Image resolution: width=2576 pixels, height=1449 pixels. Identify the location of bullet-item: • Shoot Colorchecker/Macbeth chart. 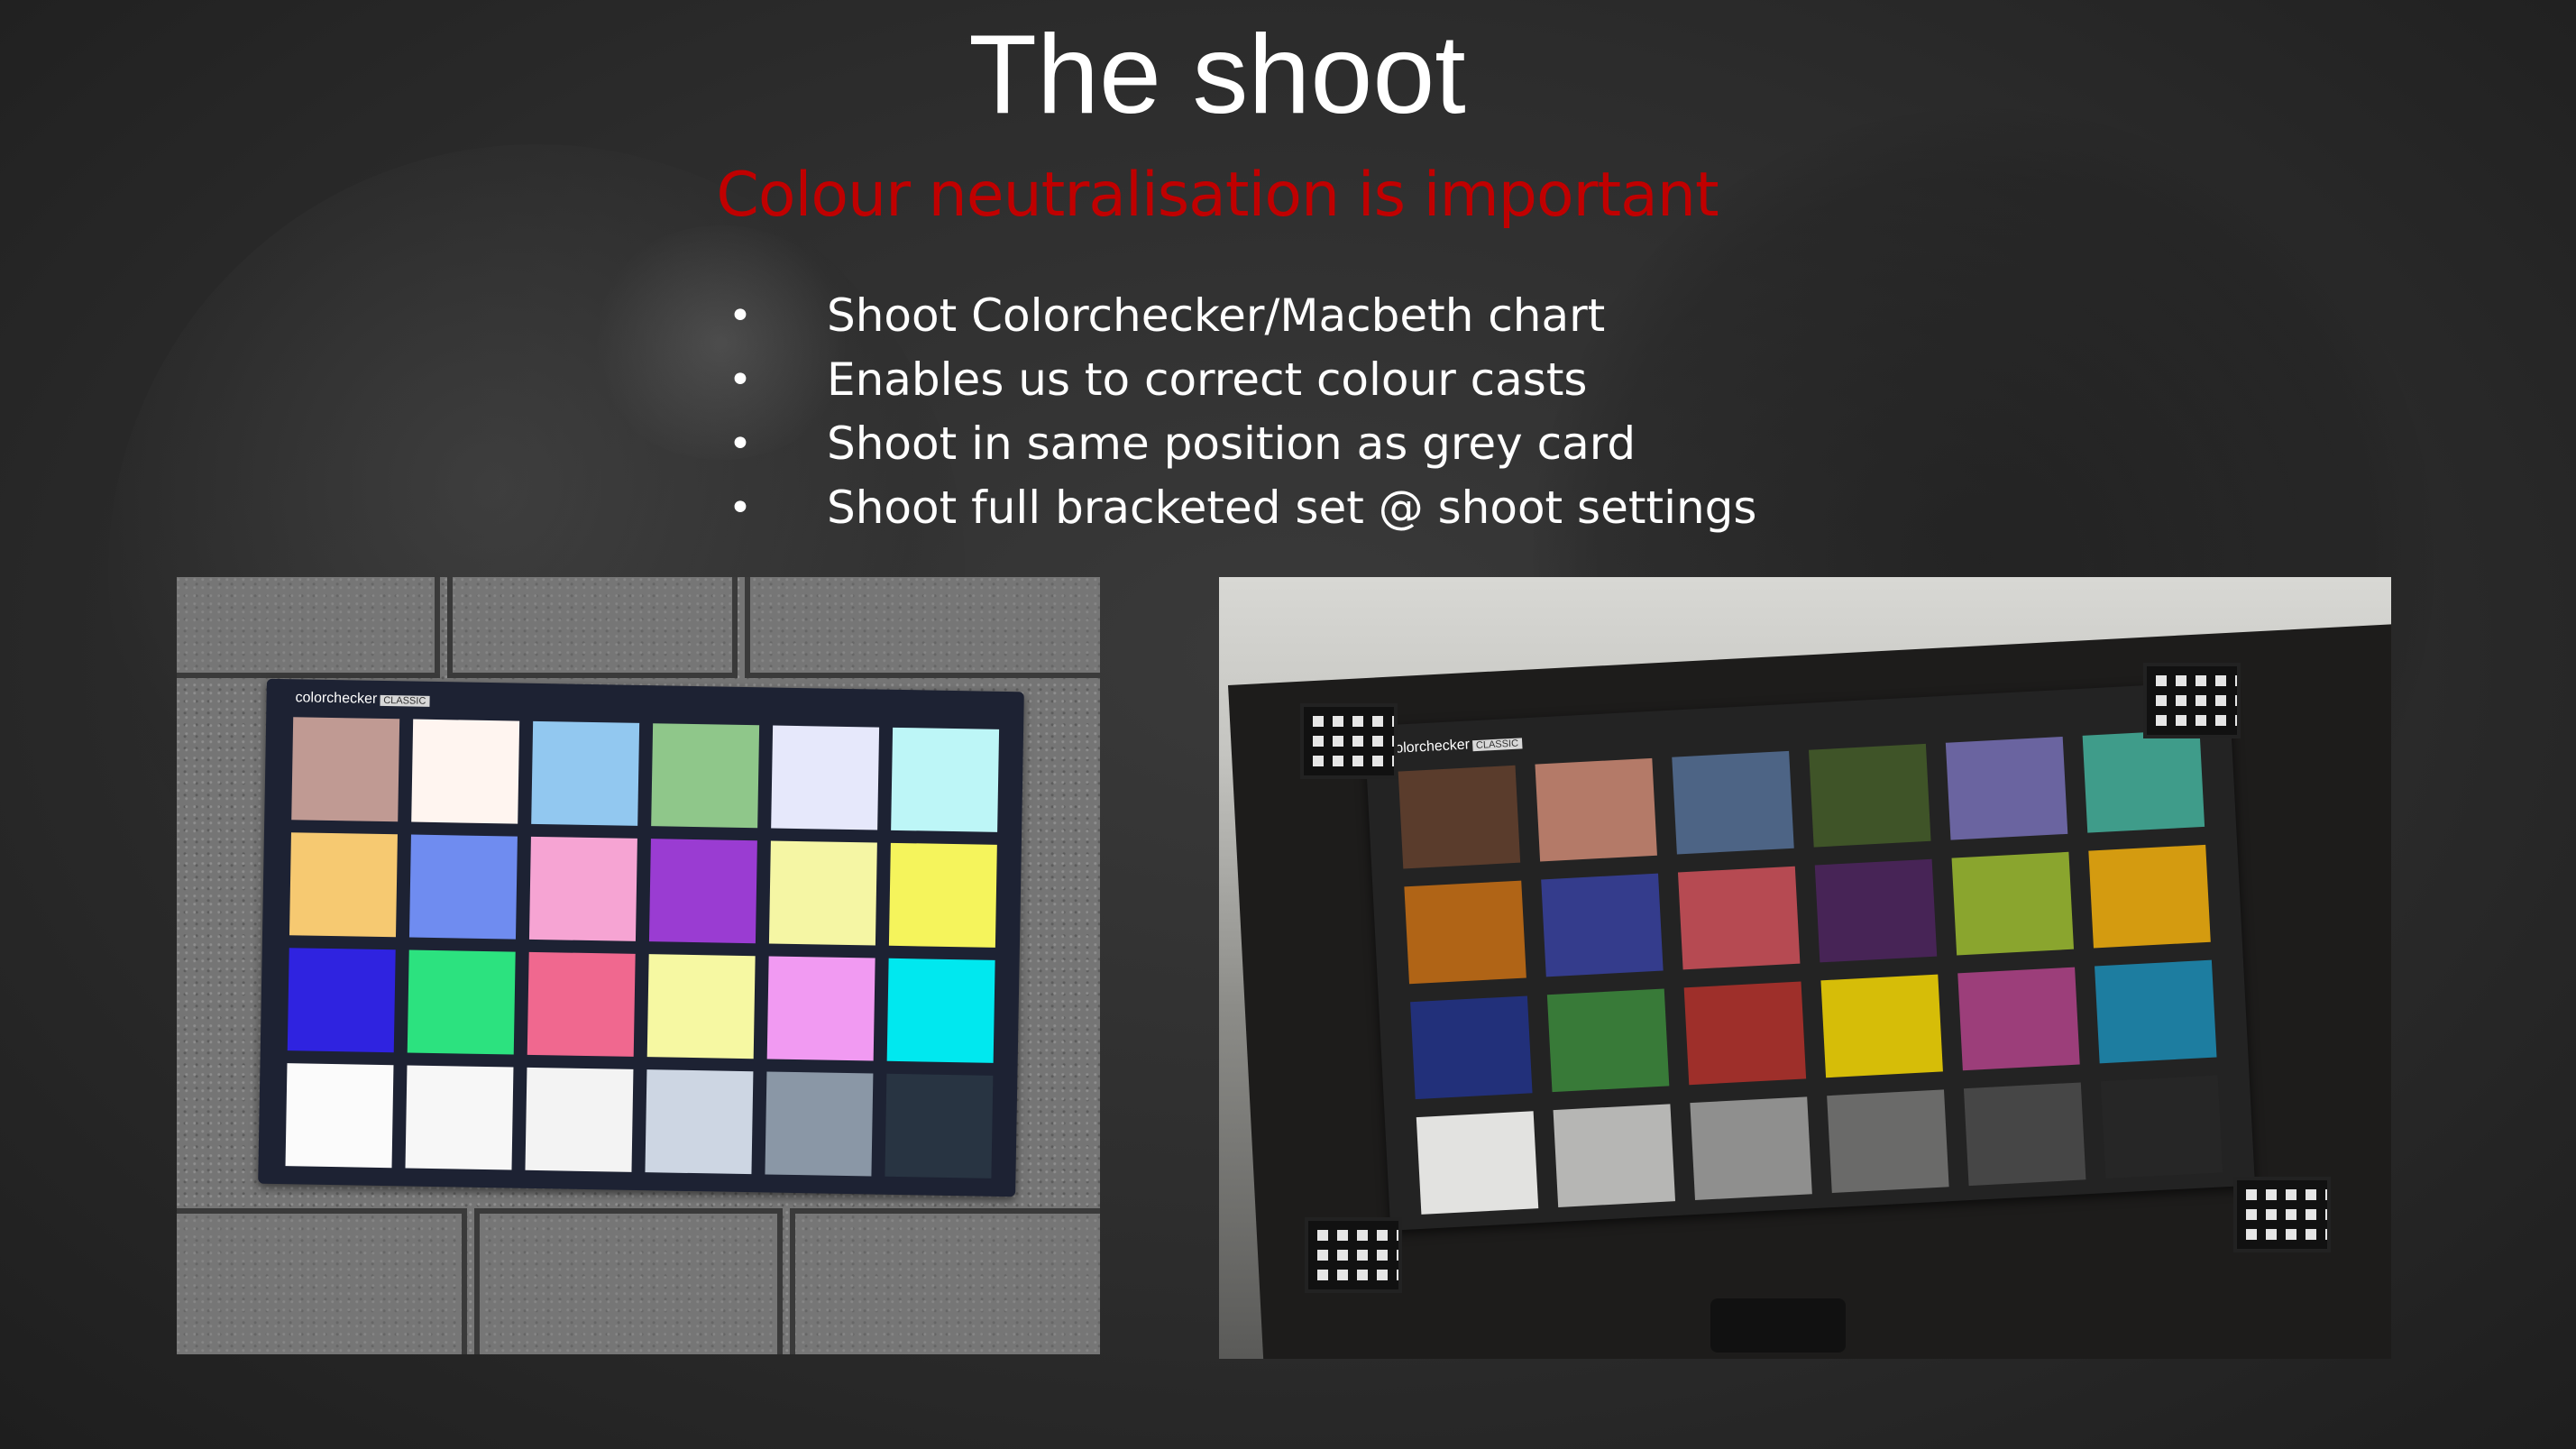
(1238, 316).